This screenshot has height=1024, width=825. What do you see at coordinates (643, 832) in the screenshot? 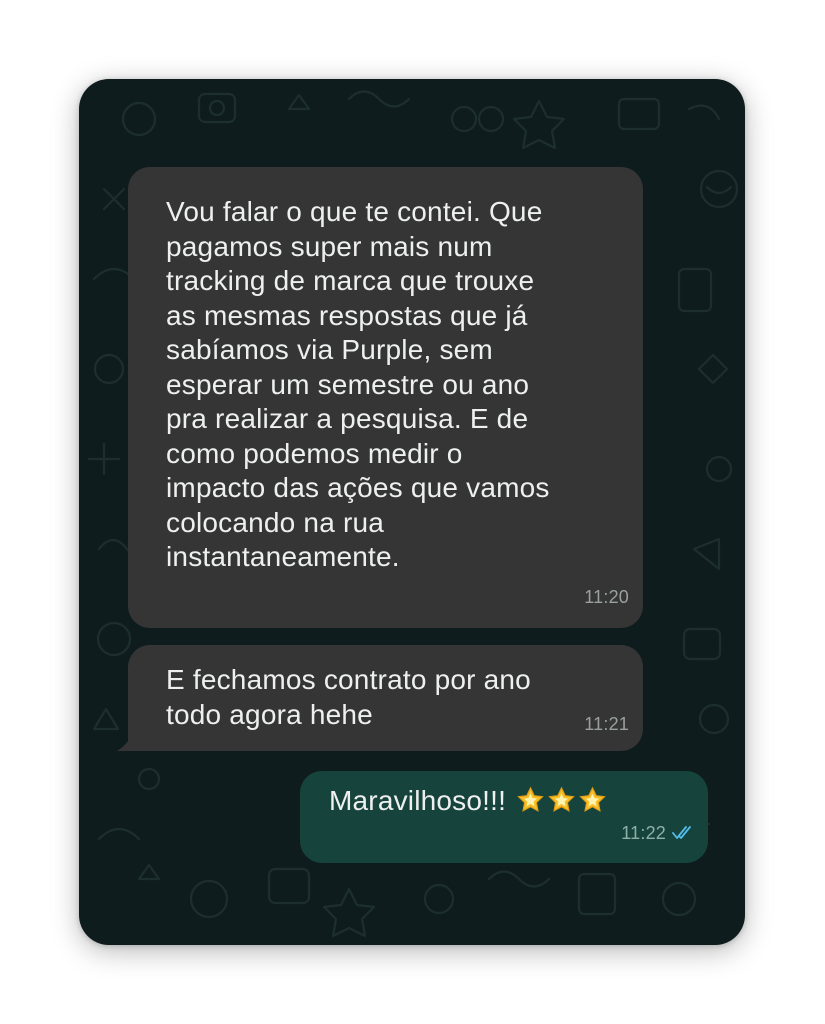
I see `message-timestamp: 11:22` at bounding box center [643, 832].